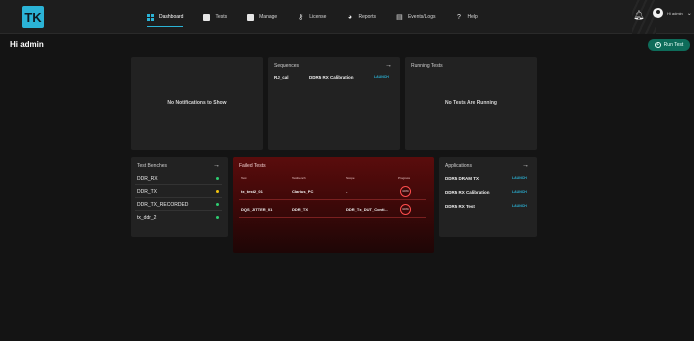  Describe the element at coordinates (252, 166) in the screenshot. I see `failed-tests-title: Failed Tests` at that location.